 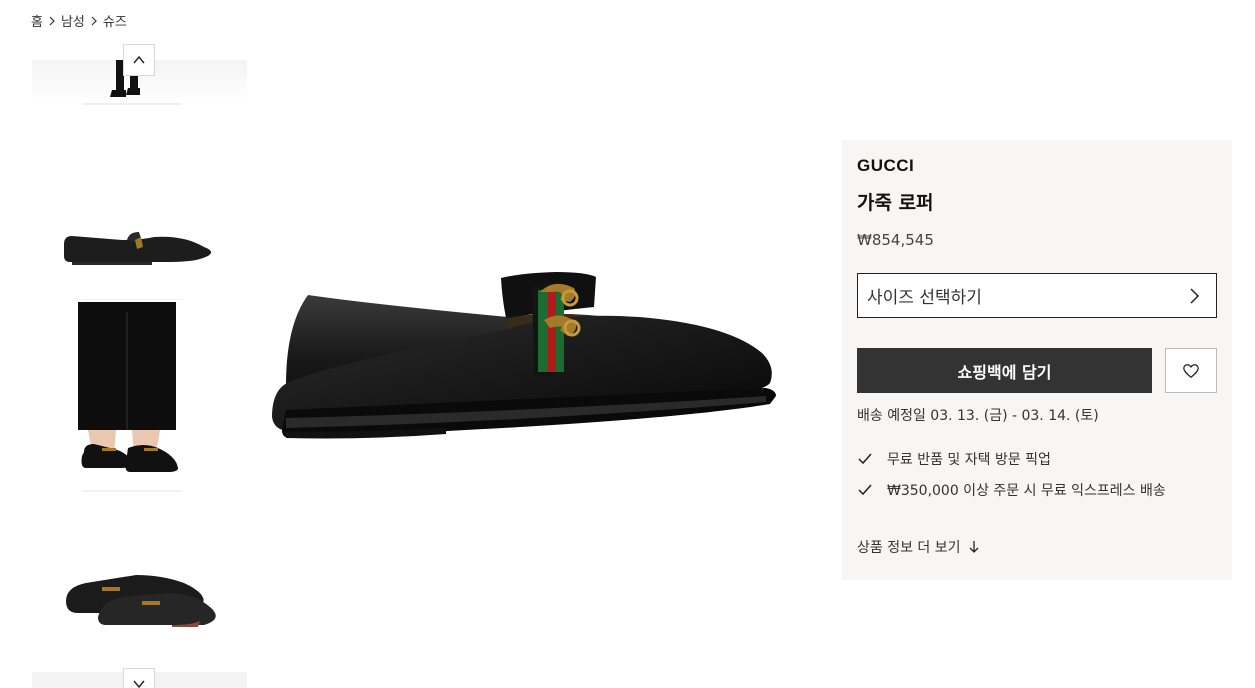 I want to click on add-to-bag-button: 쇼핑백에 담기, so click(x=1004, y=370).